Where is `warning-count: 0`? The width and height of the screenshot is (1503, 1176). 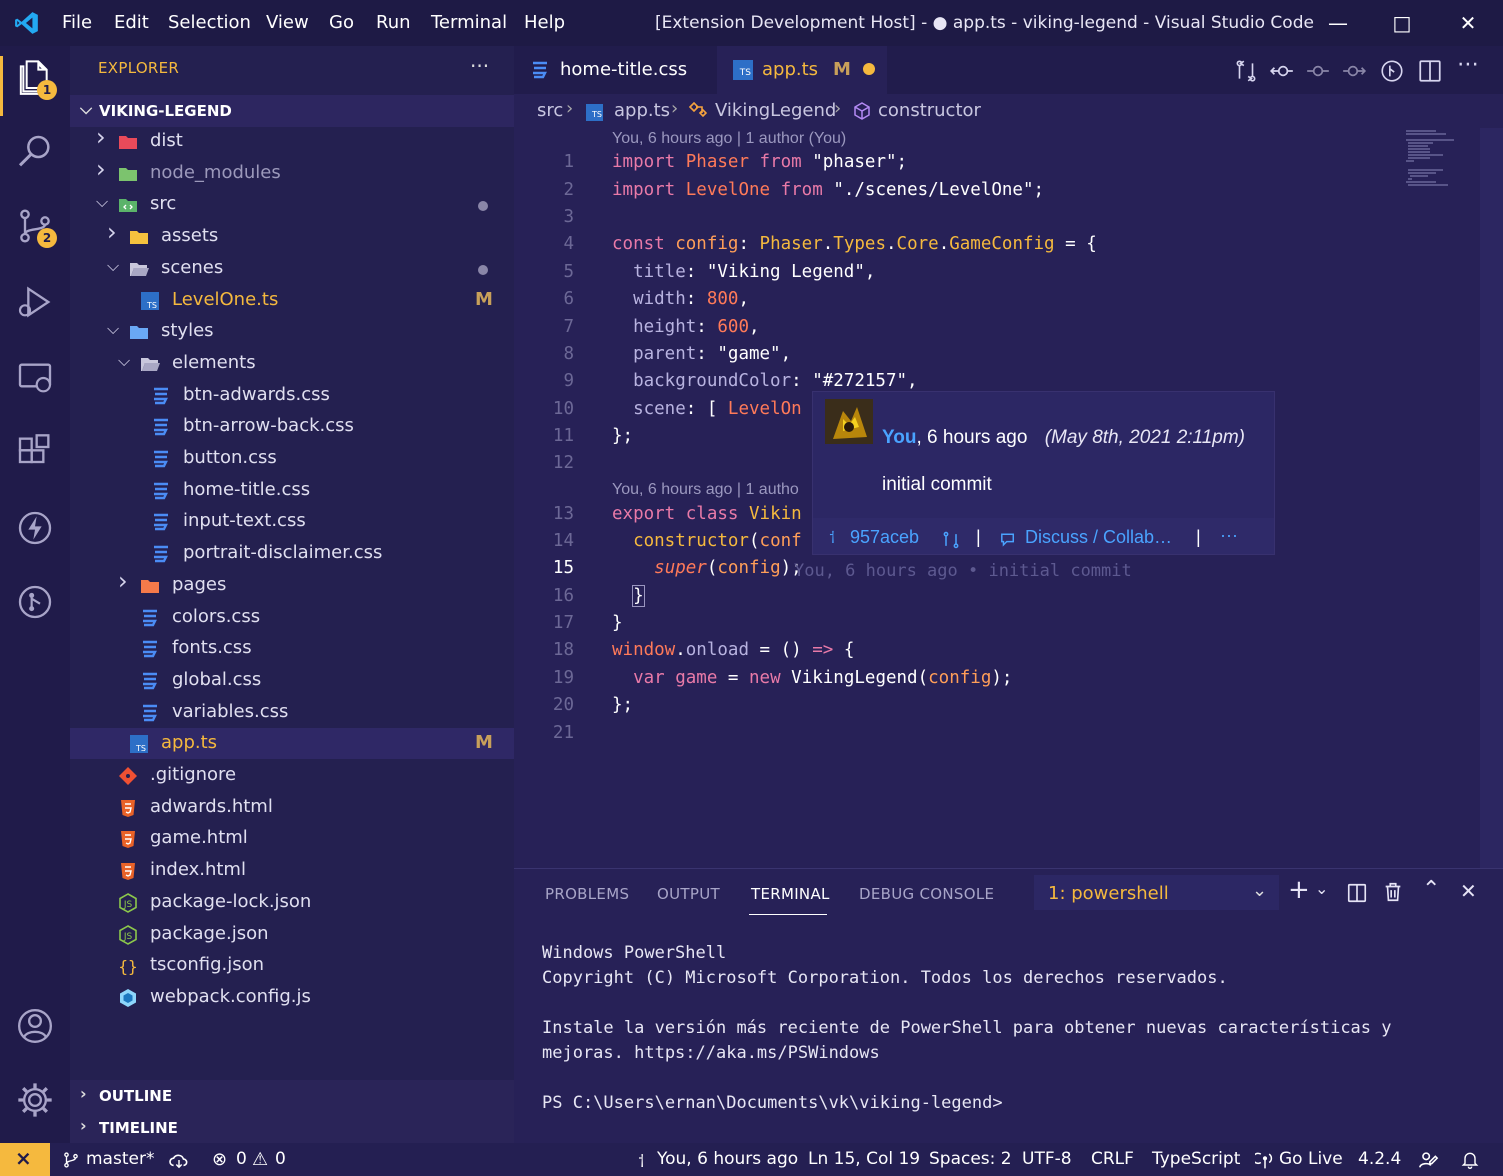 warning-count: 0 is located at coordinates (280, 1159).